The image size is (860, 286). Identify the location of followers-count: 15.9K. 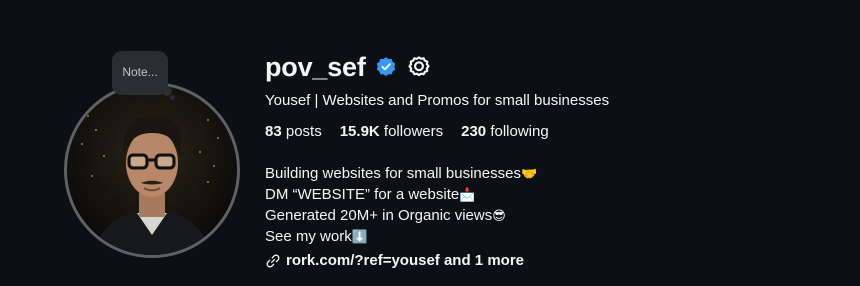
(359, 131).